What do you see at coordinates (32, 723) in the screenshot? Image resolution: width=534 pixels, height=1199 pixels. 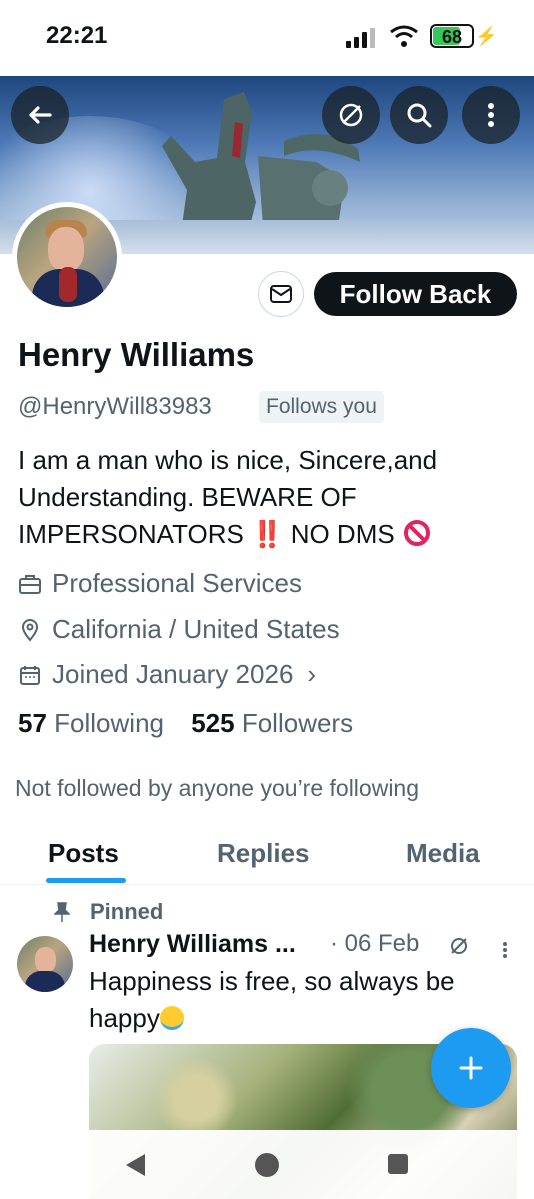 I see `following-count: 57` at bounding box center [32, 723].